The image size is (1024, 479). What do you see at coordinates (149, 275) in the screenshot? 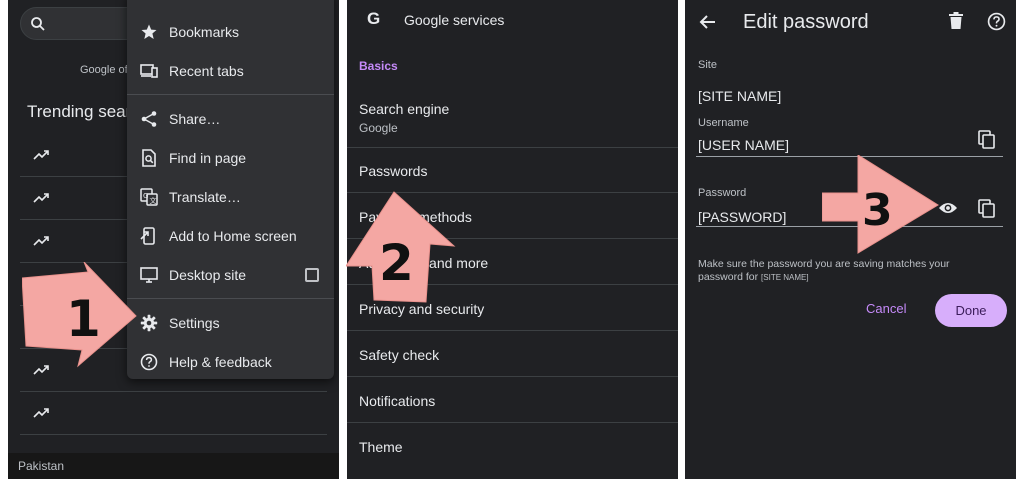
I see `desktop-icon` at bounding box center [149, 275].